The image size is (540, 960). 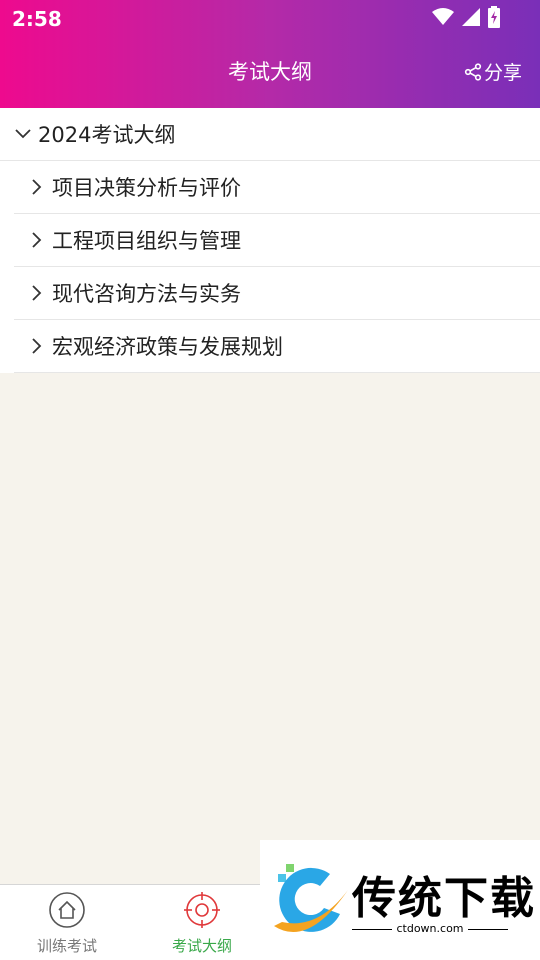 I want to click on nav-label: 训练考试, so click(x=66, y=946).